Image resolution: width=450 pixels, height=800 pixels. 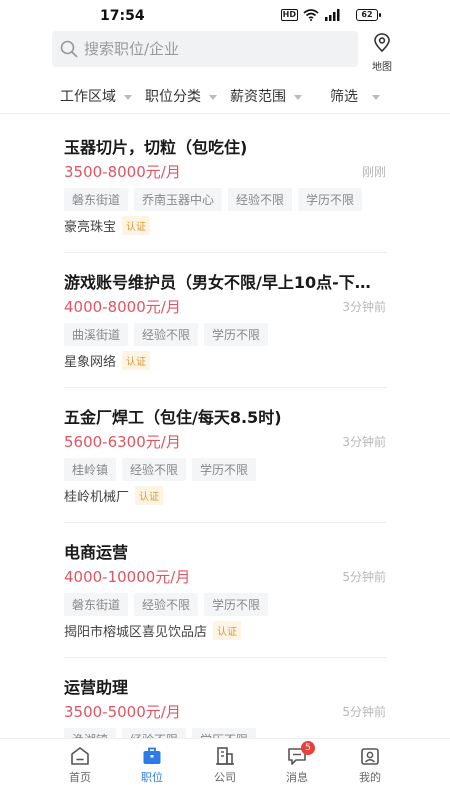 What do you see at coordinates (332, 15) in the screenshot?
I see `signal-icon` at bounding box center [332, 15].